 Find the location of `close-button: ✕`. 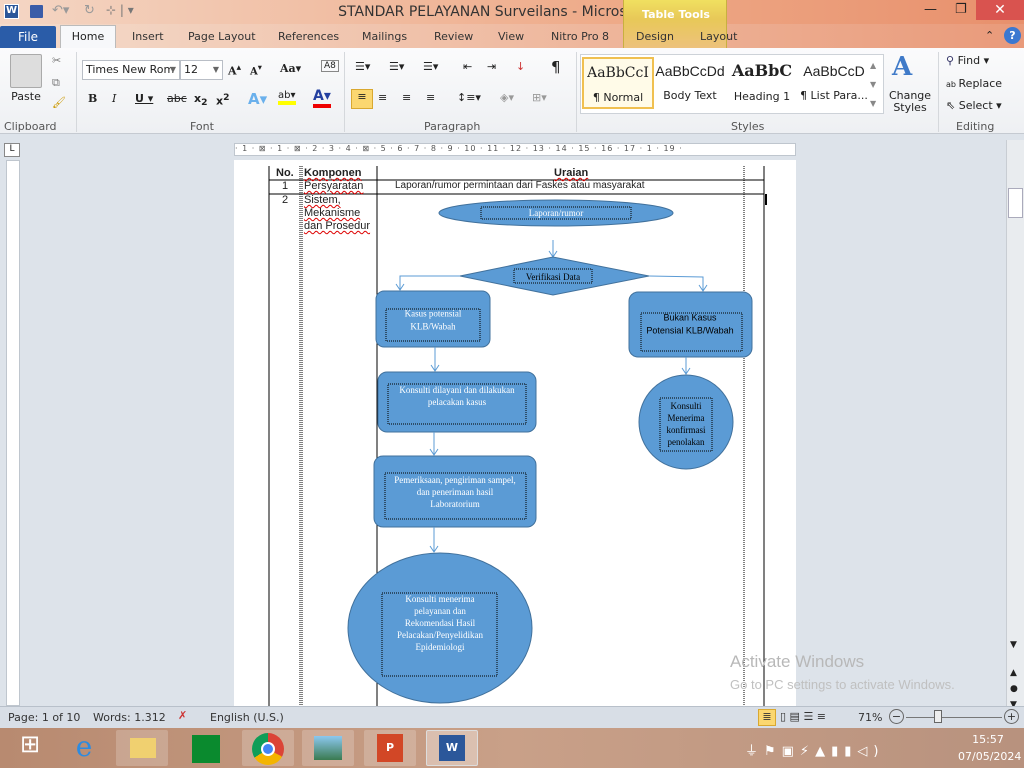

close-button: ✕ is located at coordinates (1000, 10).